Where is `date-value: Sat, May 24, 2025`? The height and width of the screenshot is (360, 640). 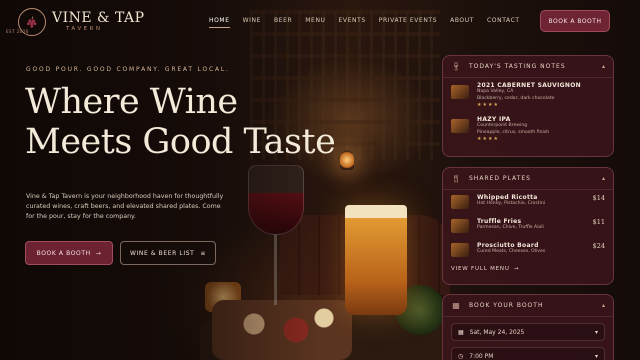 date-value: Sat, May 24, 2025 is located at coordinates (497, 332).